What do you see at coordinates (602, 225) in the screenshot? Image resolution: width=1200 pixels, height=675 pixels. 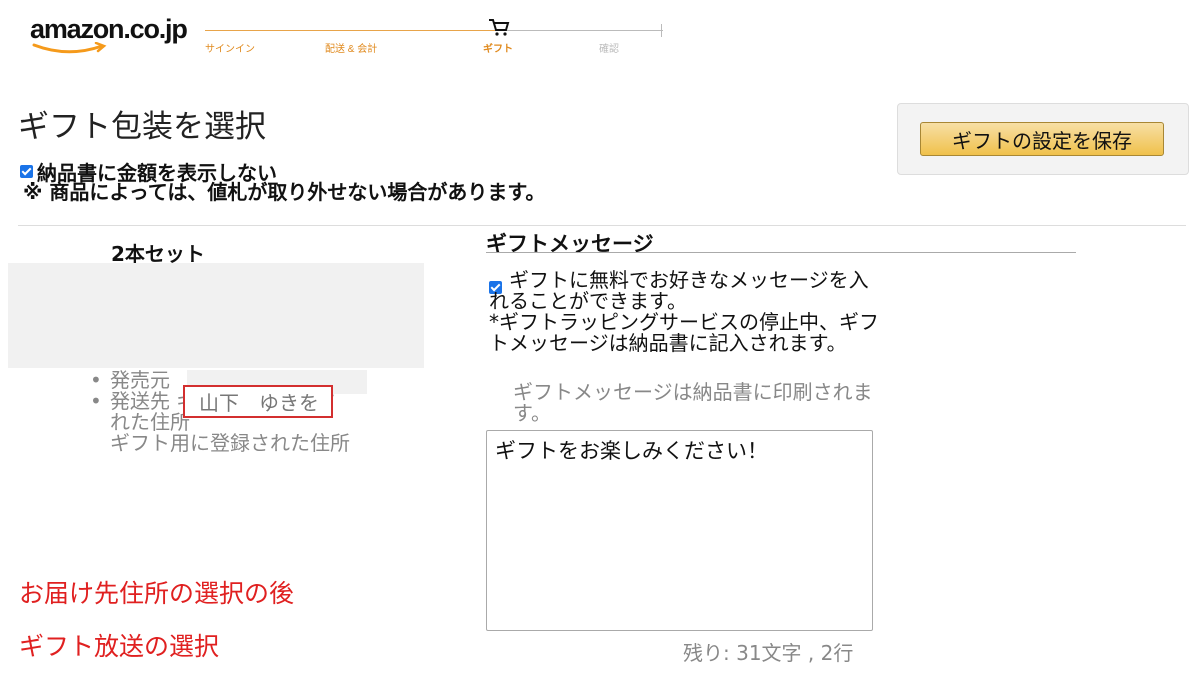 I see `section-divider` at bounding box center [602, 225].